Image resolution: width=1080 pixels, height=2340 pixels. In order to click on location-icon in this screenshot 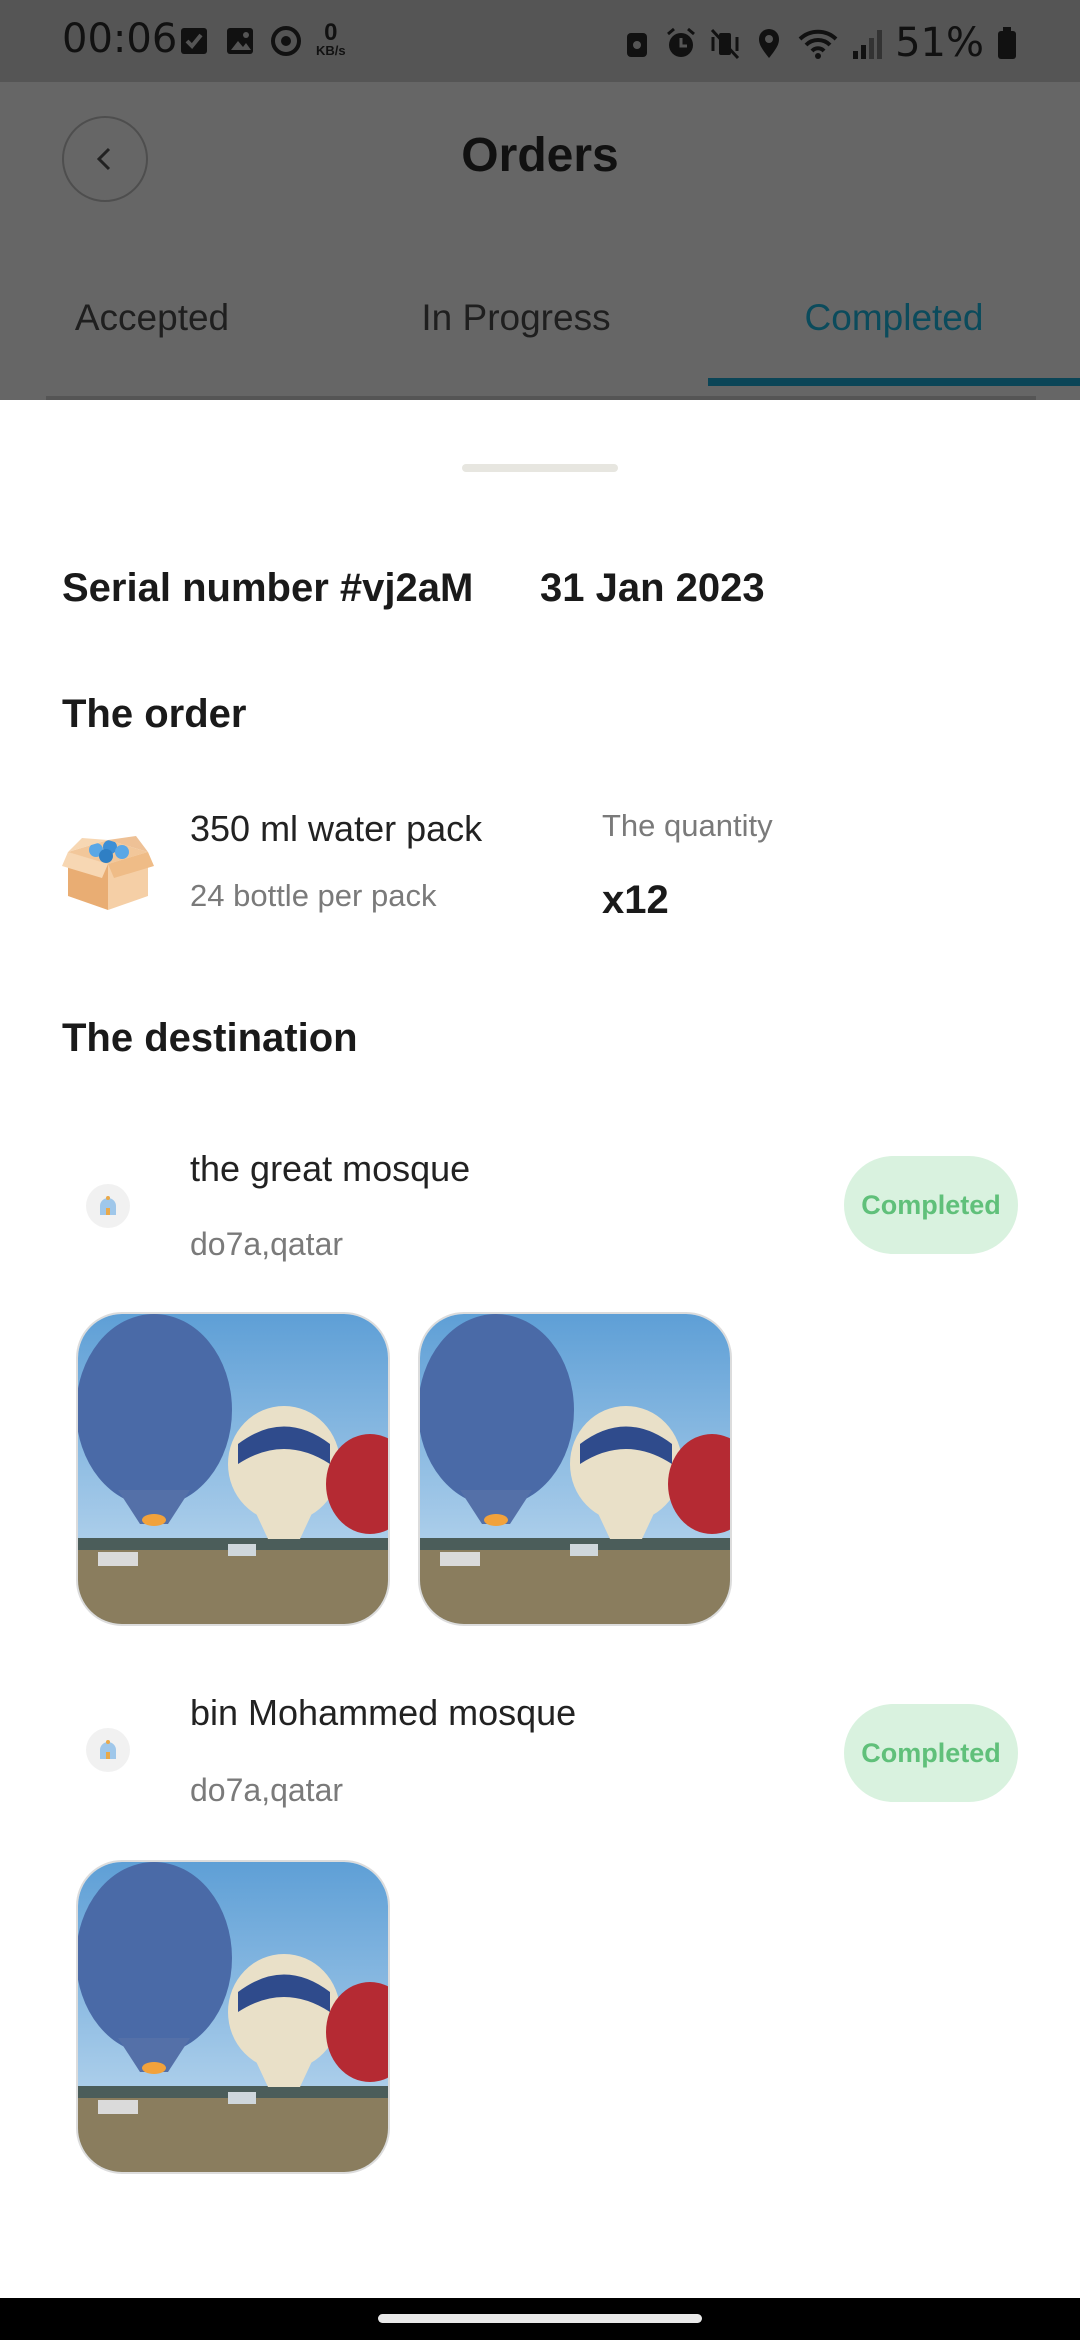, I will do `click(769, 43)`.